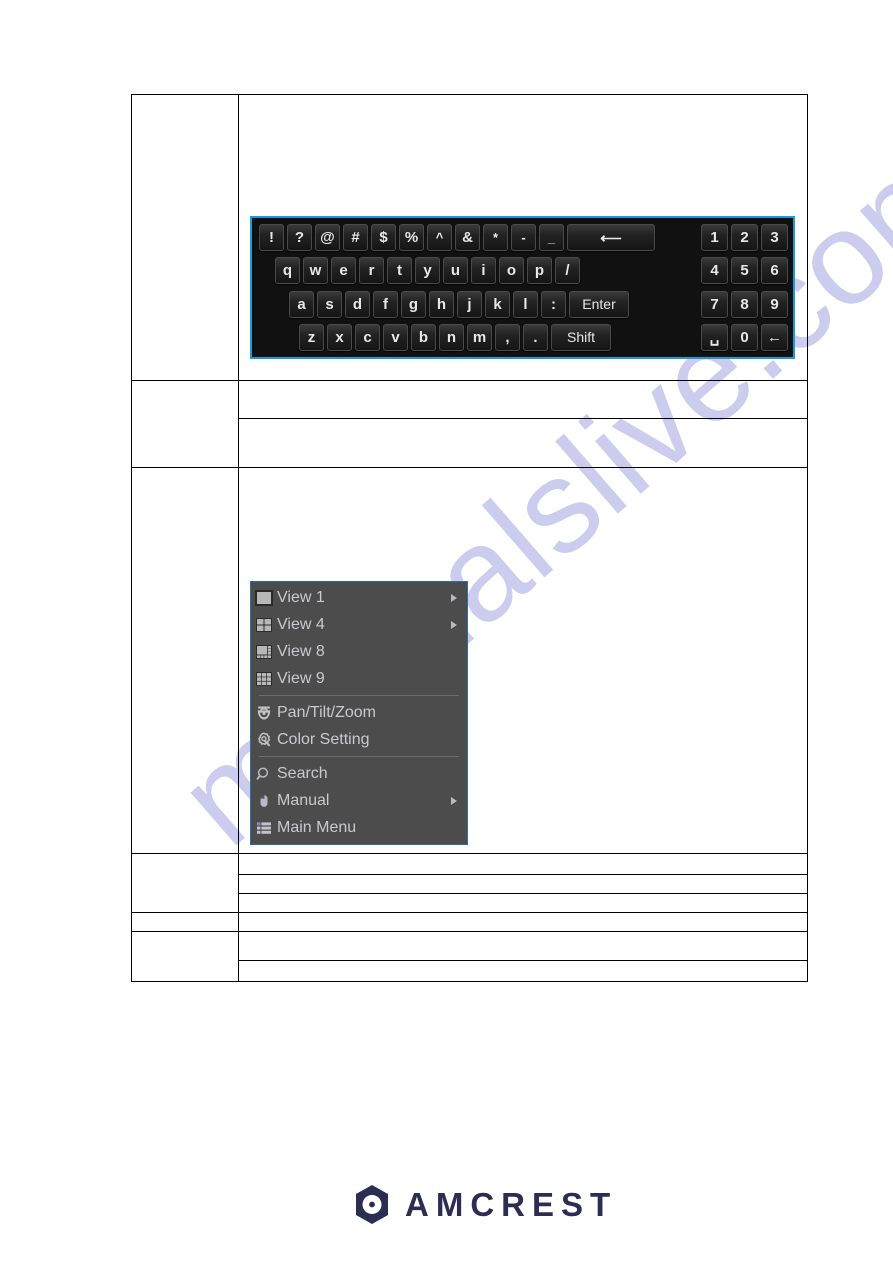 The width and height of the screenshot is (893, 1263). I want to click on key-l: l, so click(525, 304).